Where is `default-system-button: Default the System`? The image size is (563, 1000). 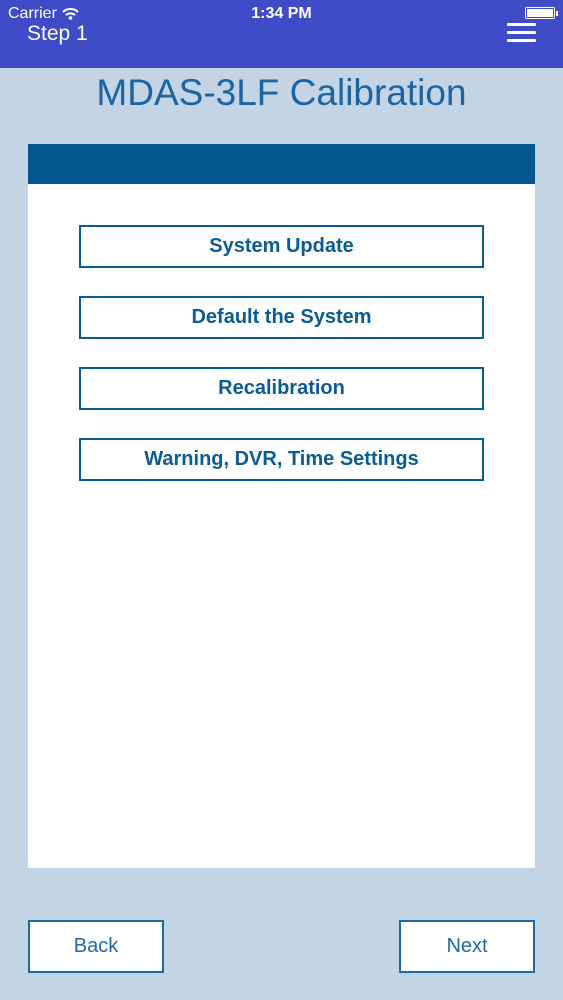
default-system-button: Default the System is located at coordinates (281, 317).